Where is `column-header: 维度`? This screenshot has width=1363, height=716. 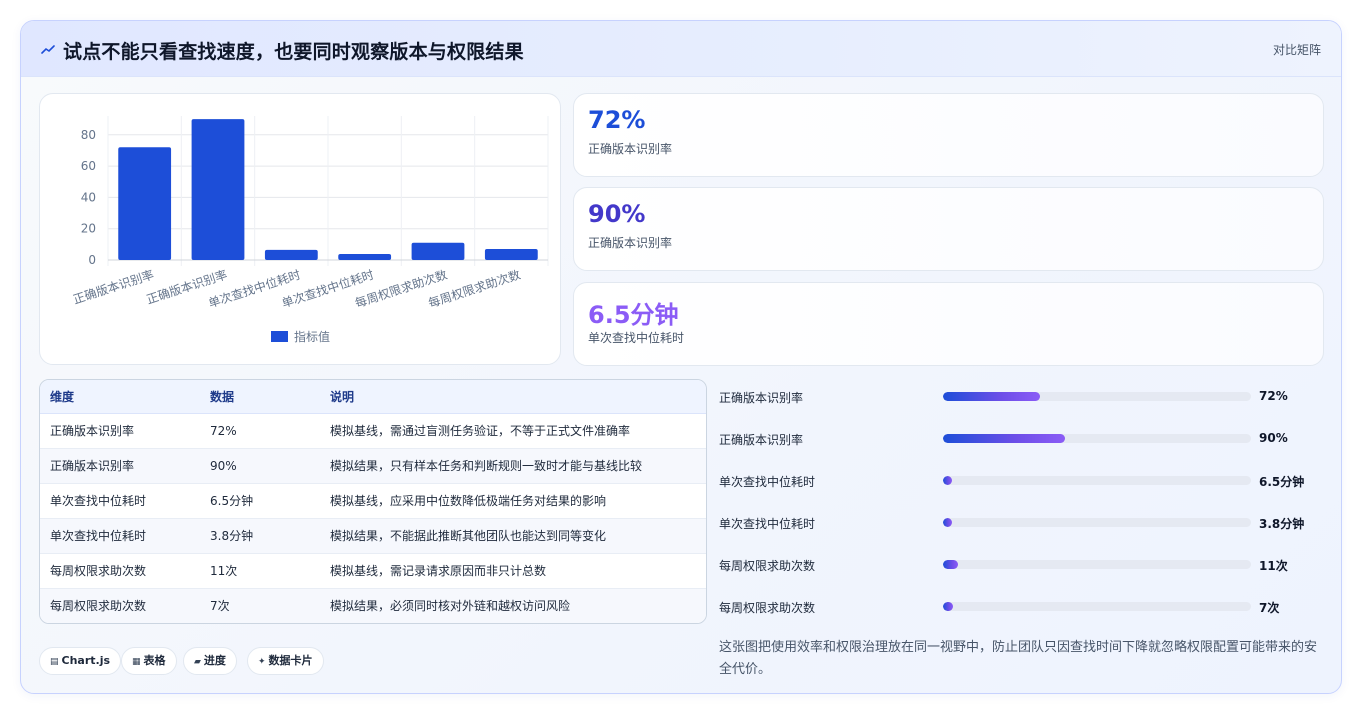
column-header: 维度 is located at coordinates (120, 397).